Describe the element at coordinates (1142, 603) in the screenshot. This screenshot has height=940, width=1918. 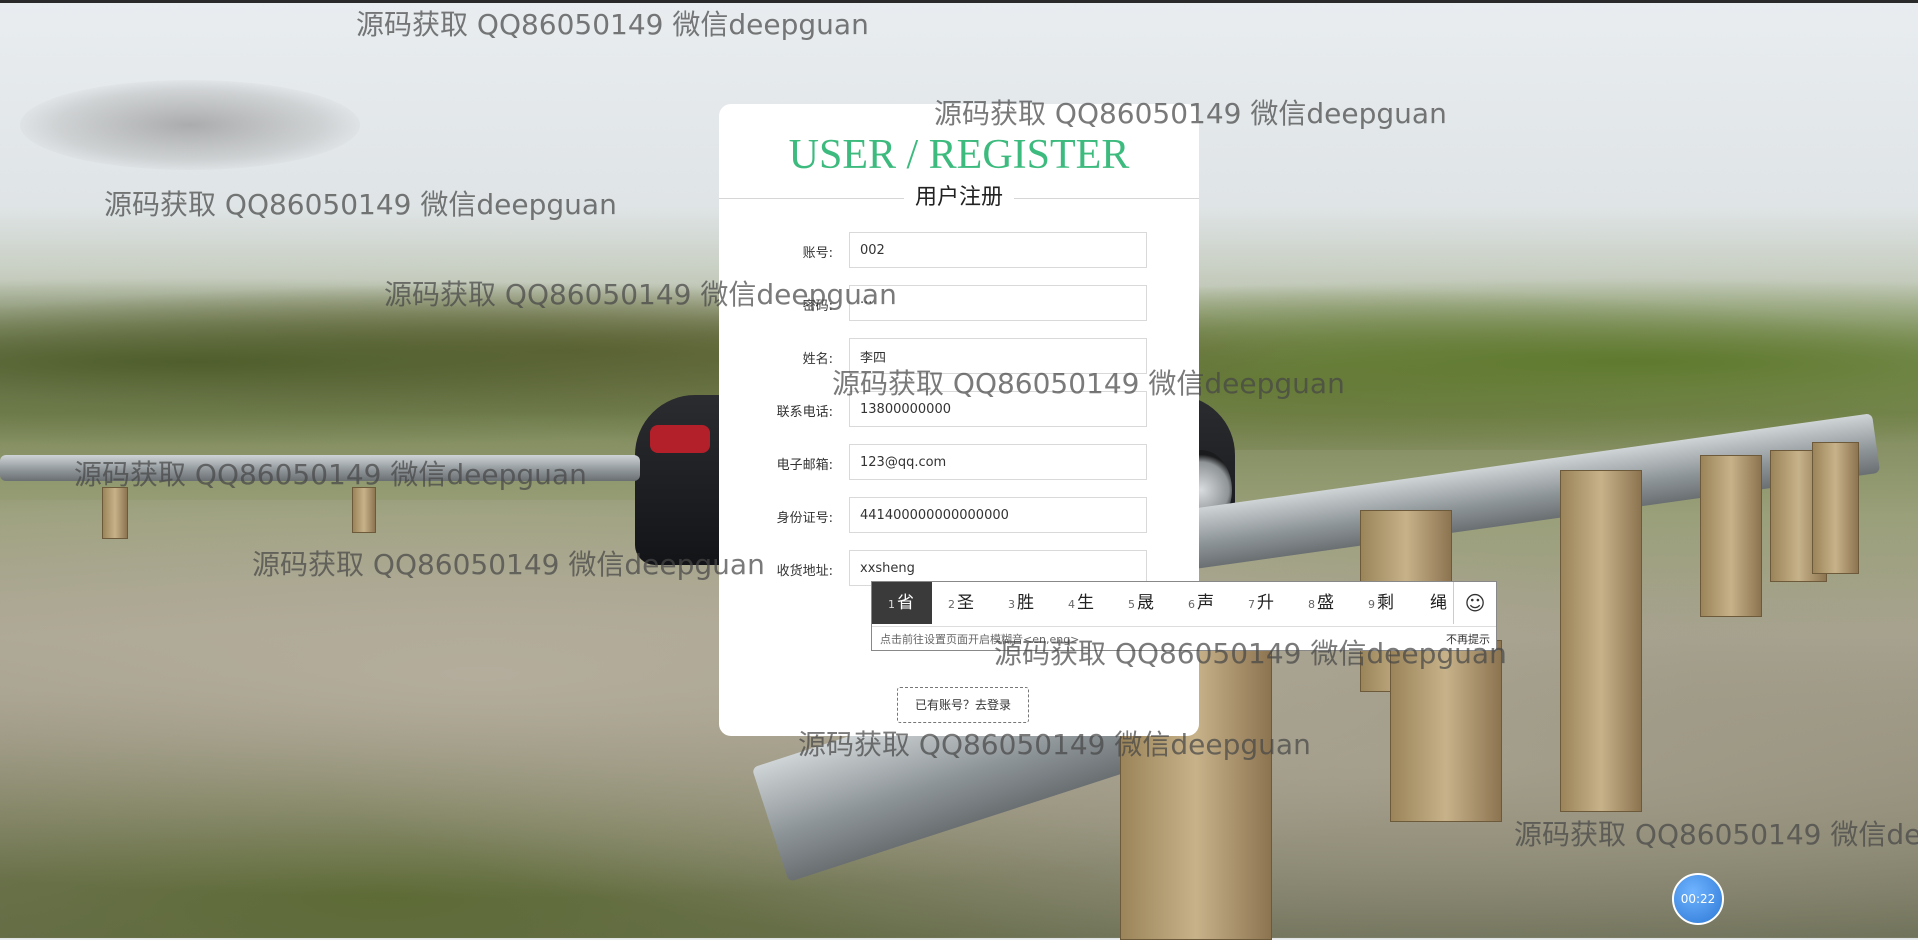
I see `ime-candidate: 5晟` at that location.